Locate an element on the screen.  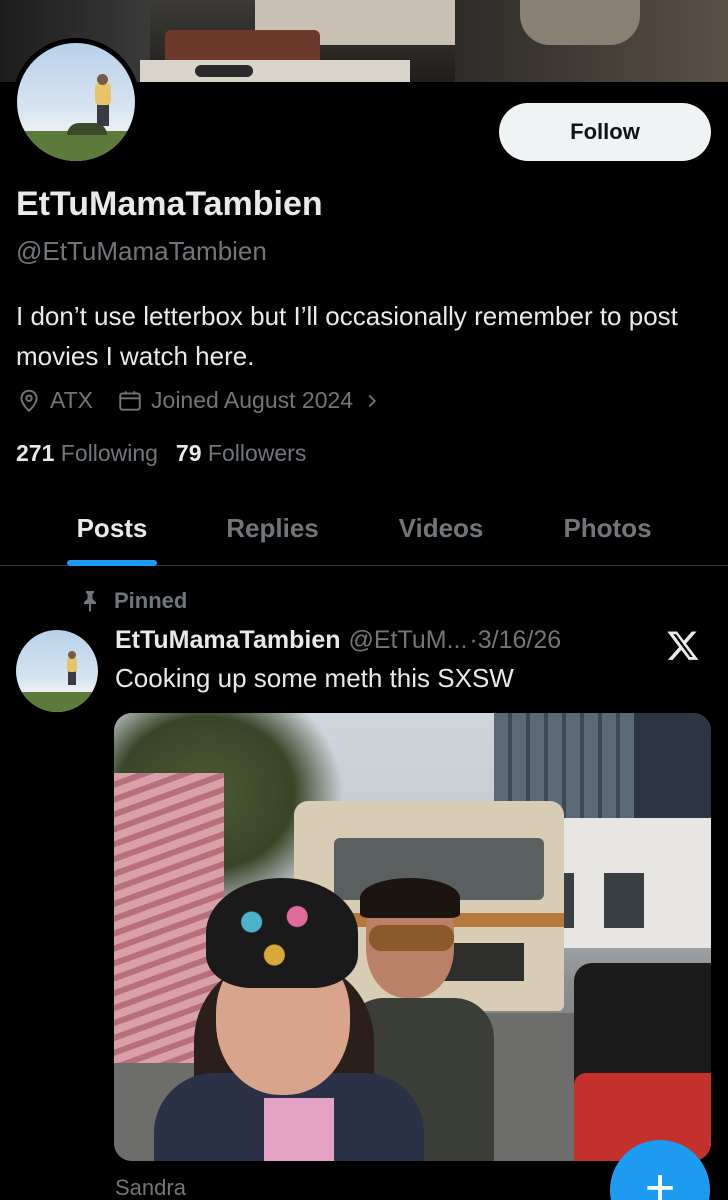
tab-posts: Posts is located at coordinates (112, 528).